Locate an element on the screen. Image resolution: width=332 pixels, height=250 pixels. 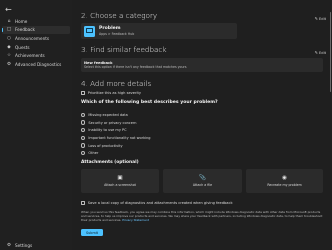
record-icon: ◉ is located at coordinates (284, 177).